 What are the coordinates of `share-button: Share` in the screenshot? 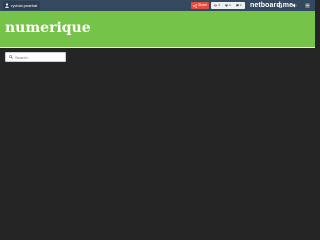 It's located at (200, 5).